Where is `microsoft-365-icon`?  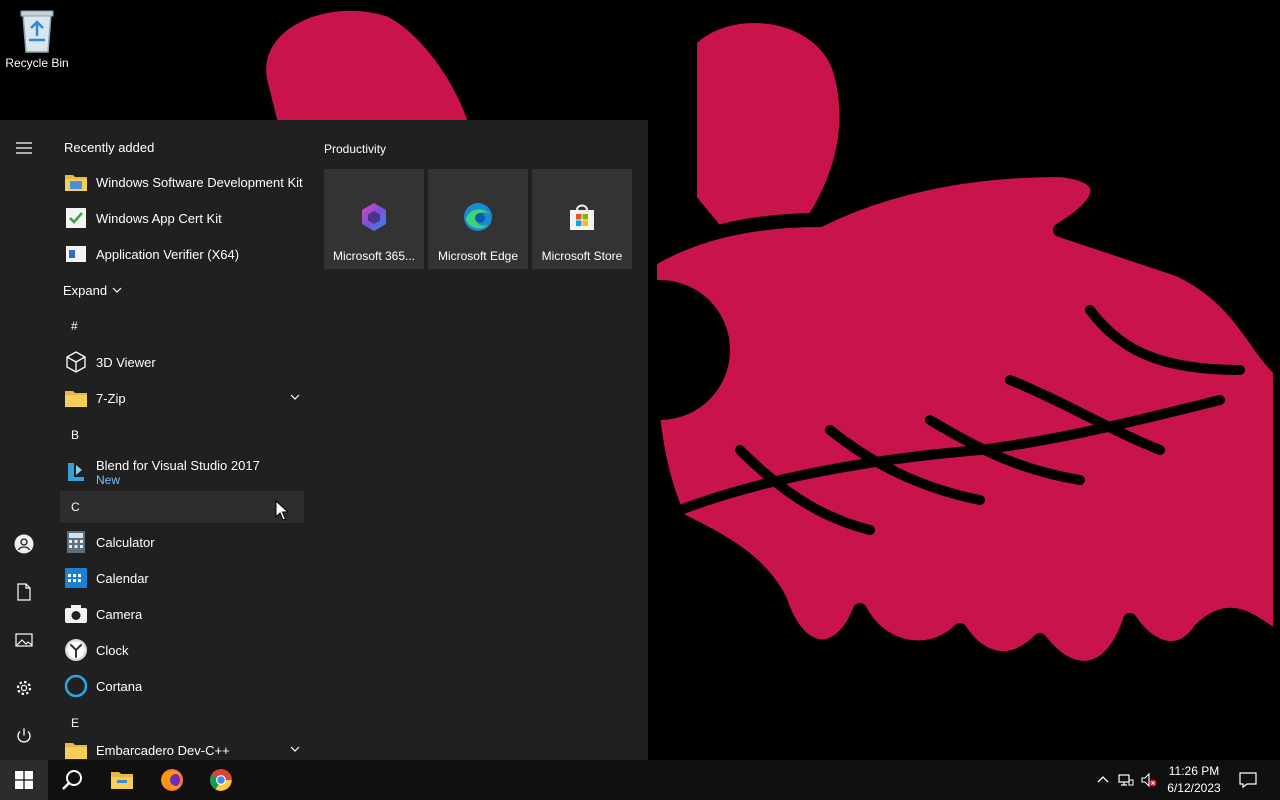
microsoft-365-icon is located at coordinates (374, 217).